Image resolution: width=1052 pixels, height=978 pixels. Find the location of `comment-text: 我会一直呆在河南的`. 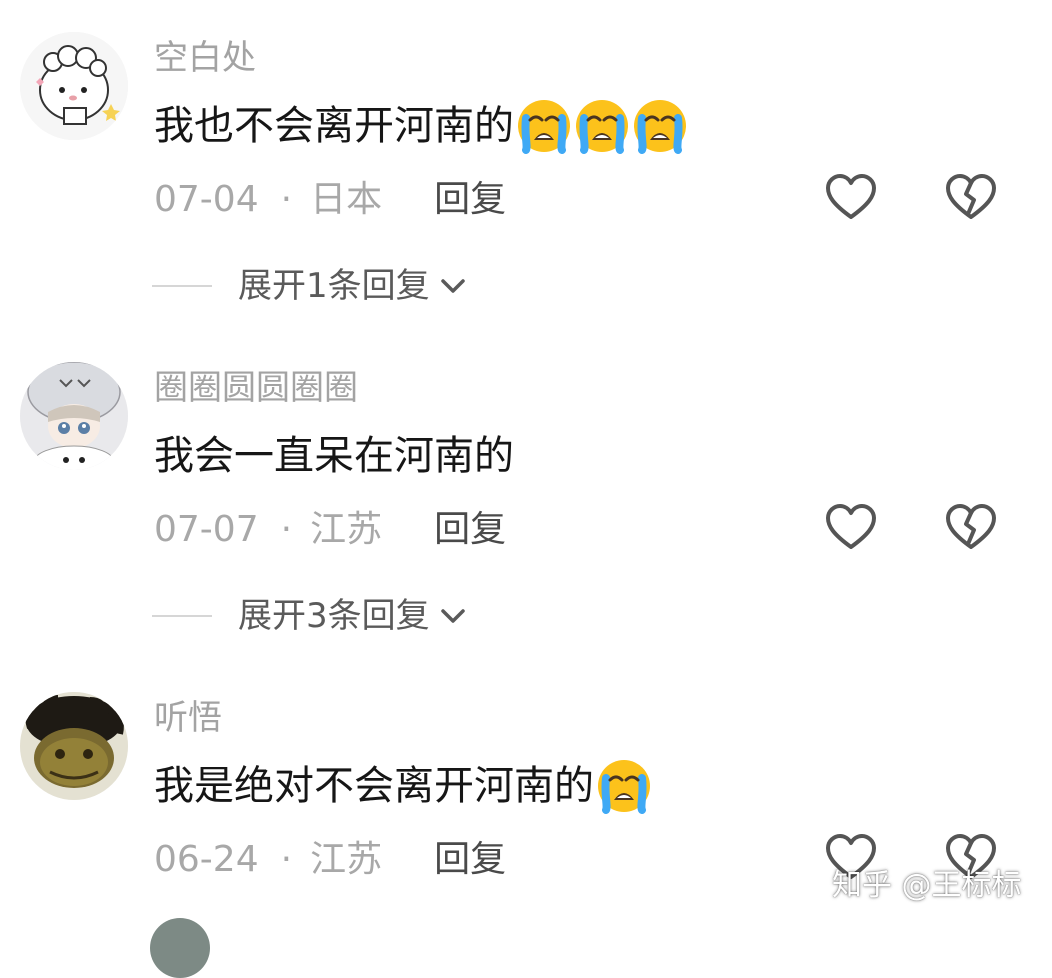

comment-text: 我会一直呆在河南的 is located at coordinates (334, 456).